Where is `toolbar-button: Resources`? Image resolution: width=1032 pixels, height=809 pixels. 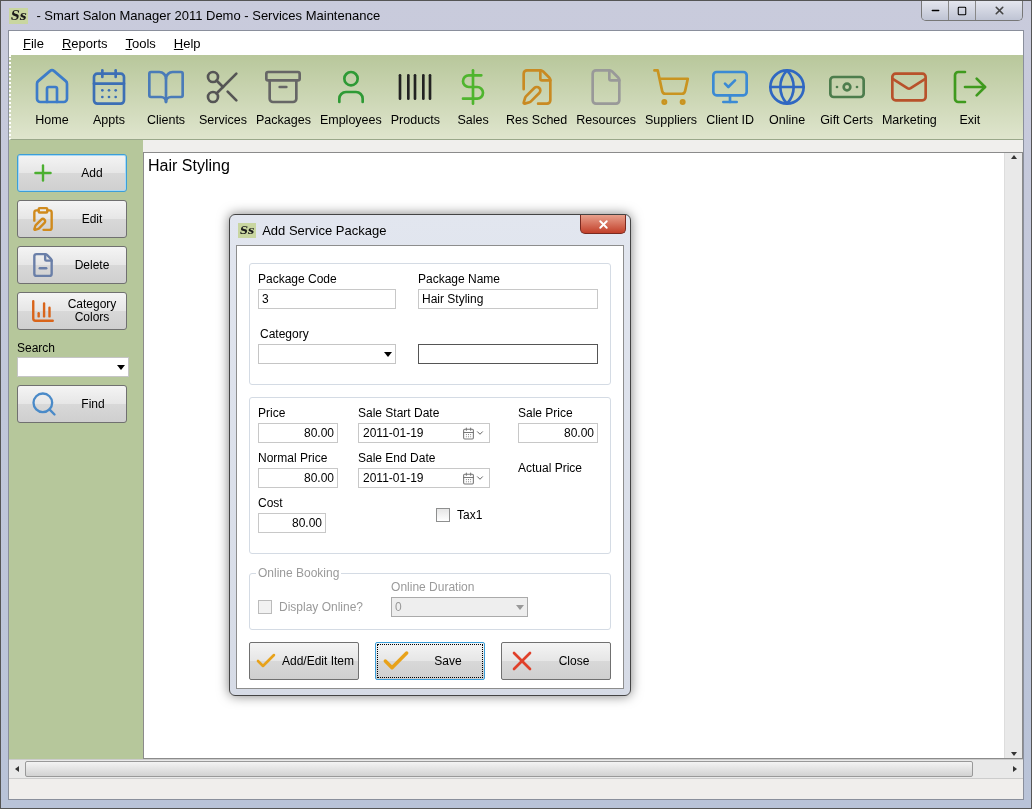
toolbar-button: Resources is located at coordinates (606, 97).